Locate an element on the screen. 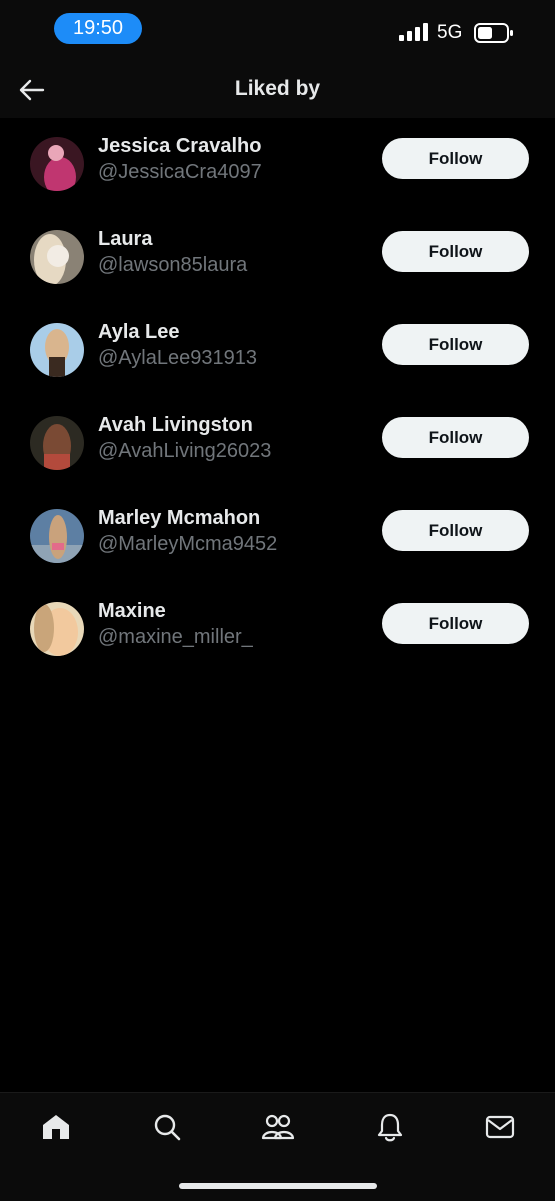 The image size is (555, 1201). nav-search is located at coordinates (167, 1127).